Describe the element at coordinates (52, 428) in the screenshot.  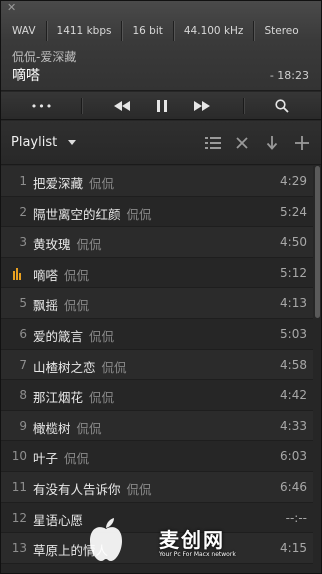
I see `track-title: 橄榄树` at that location.